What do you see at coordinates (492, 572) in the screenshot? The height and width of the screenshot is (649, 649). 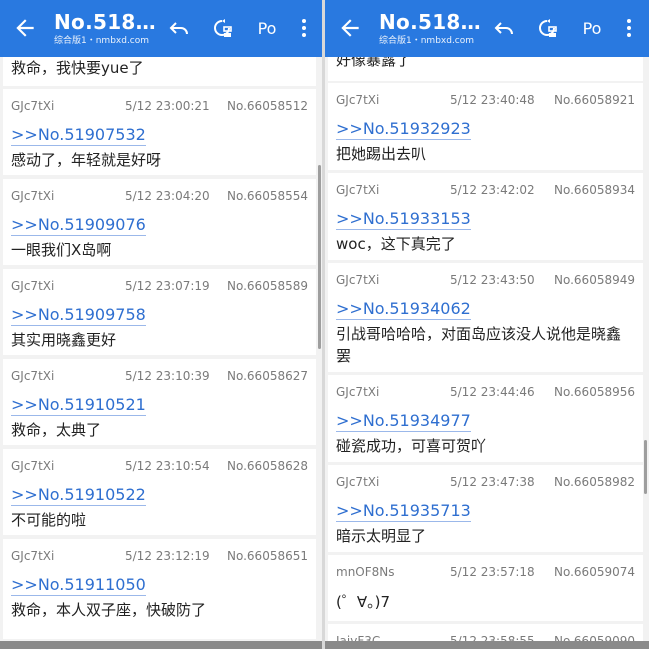 I see `post-time: 5/12 23:57:18` at bounding box center [492, 572].